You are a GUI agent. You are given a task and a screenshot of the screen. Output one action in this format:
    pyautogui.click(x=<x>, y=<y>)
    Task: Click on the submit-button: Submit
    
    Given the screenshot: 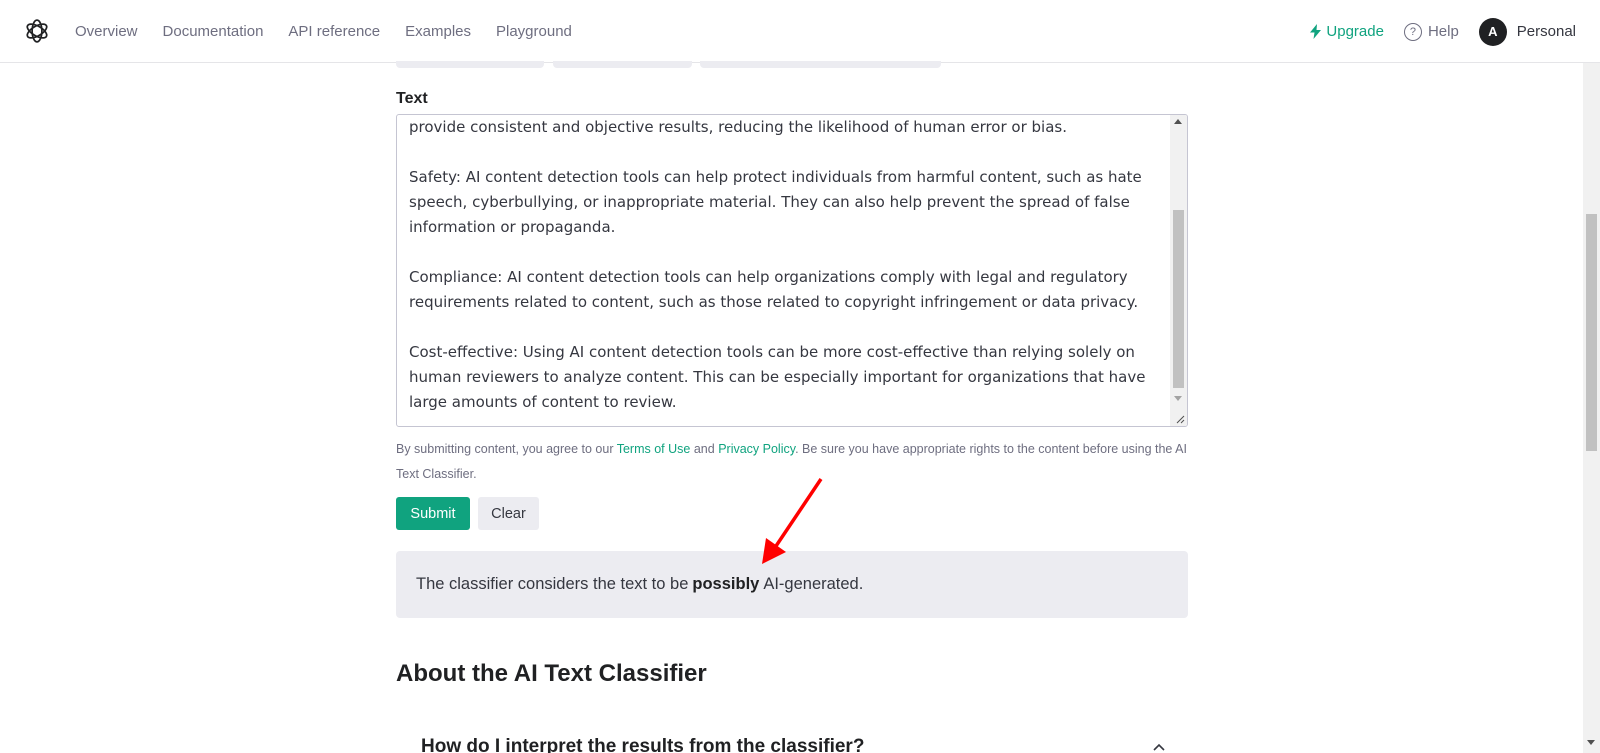 What is the action you would take?
    pyautogui.click(x=433, y=513)
    